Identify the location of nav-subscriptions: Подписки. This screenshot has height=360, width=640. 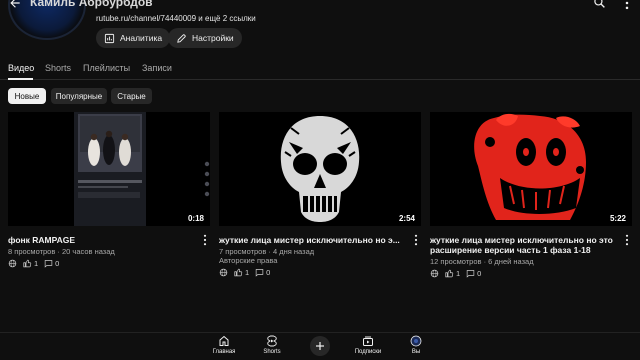
(368, 345).